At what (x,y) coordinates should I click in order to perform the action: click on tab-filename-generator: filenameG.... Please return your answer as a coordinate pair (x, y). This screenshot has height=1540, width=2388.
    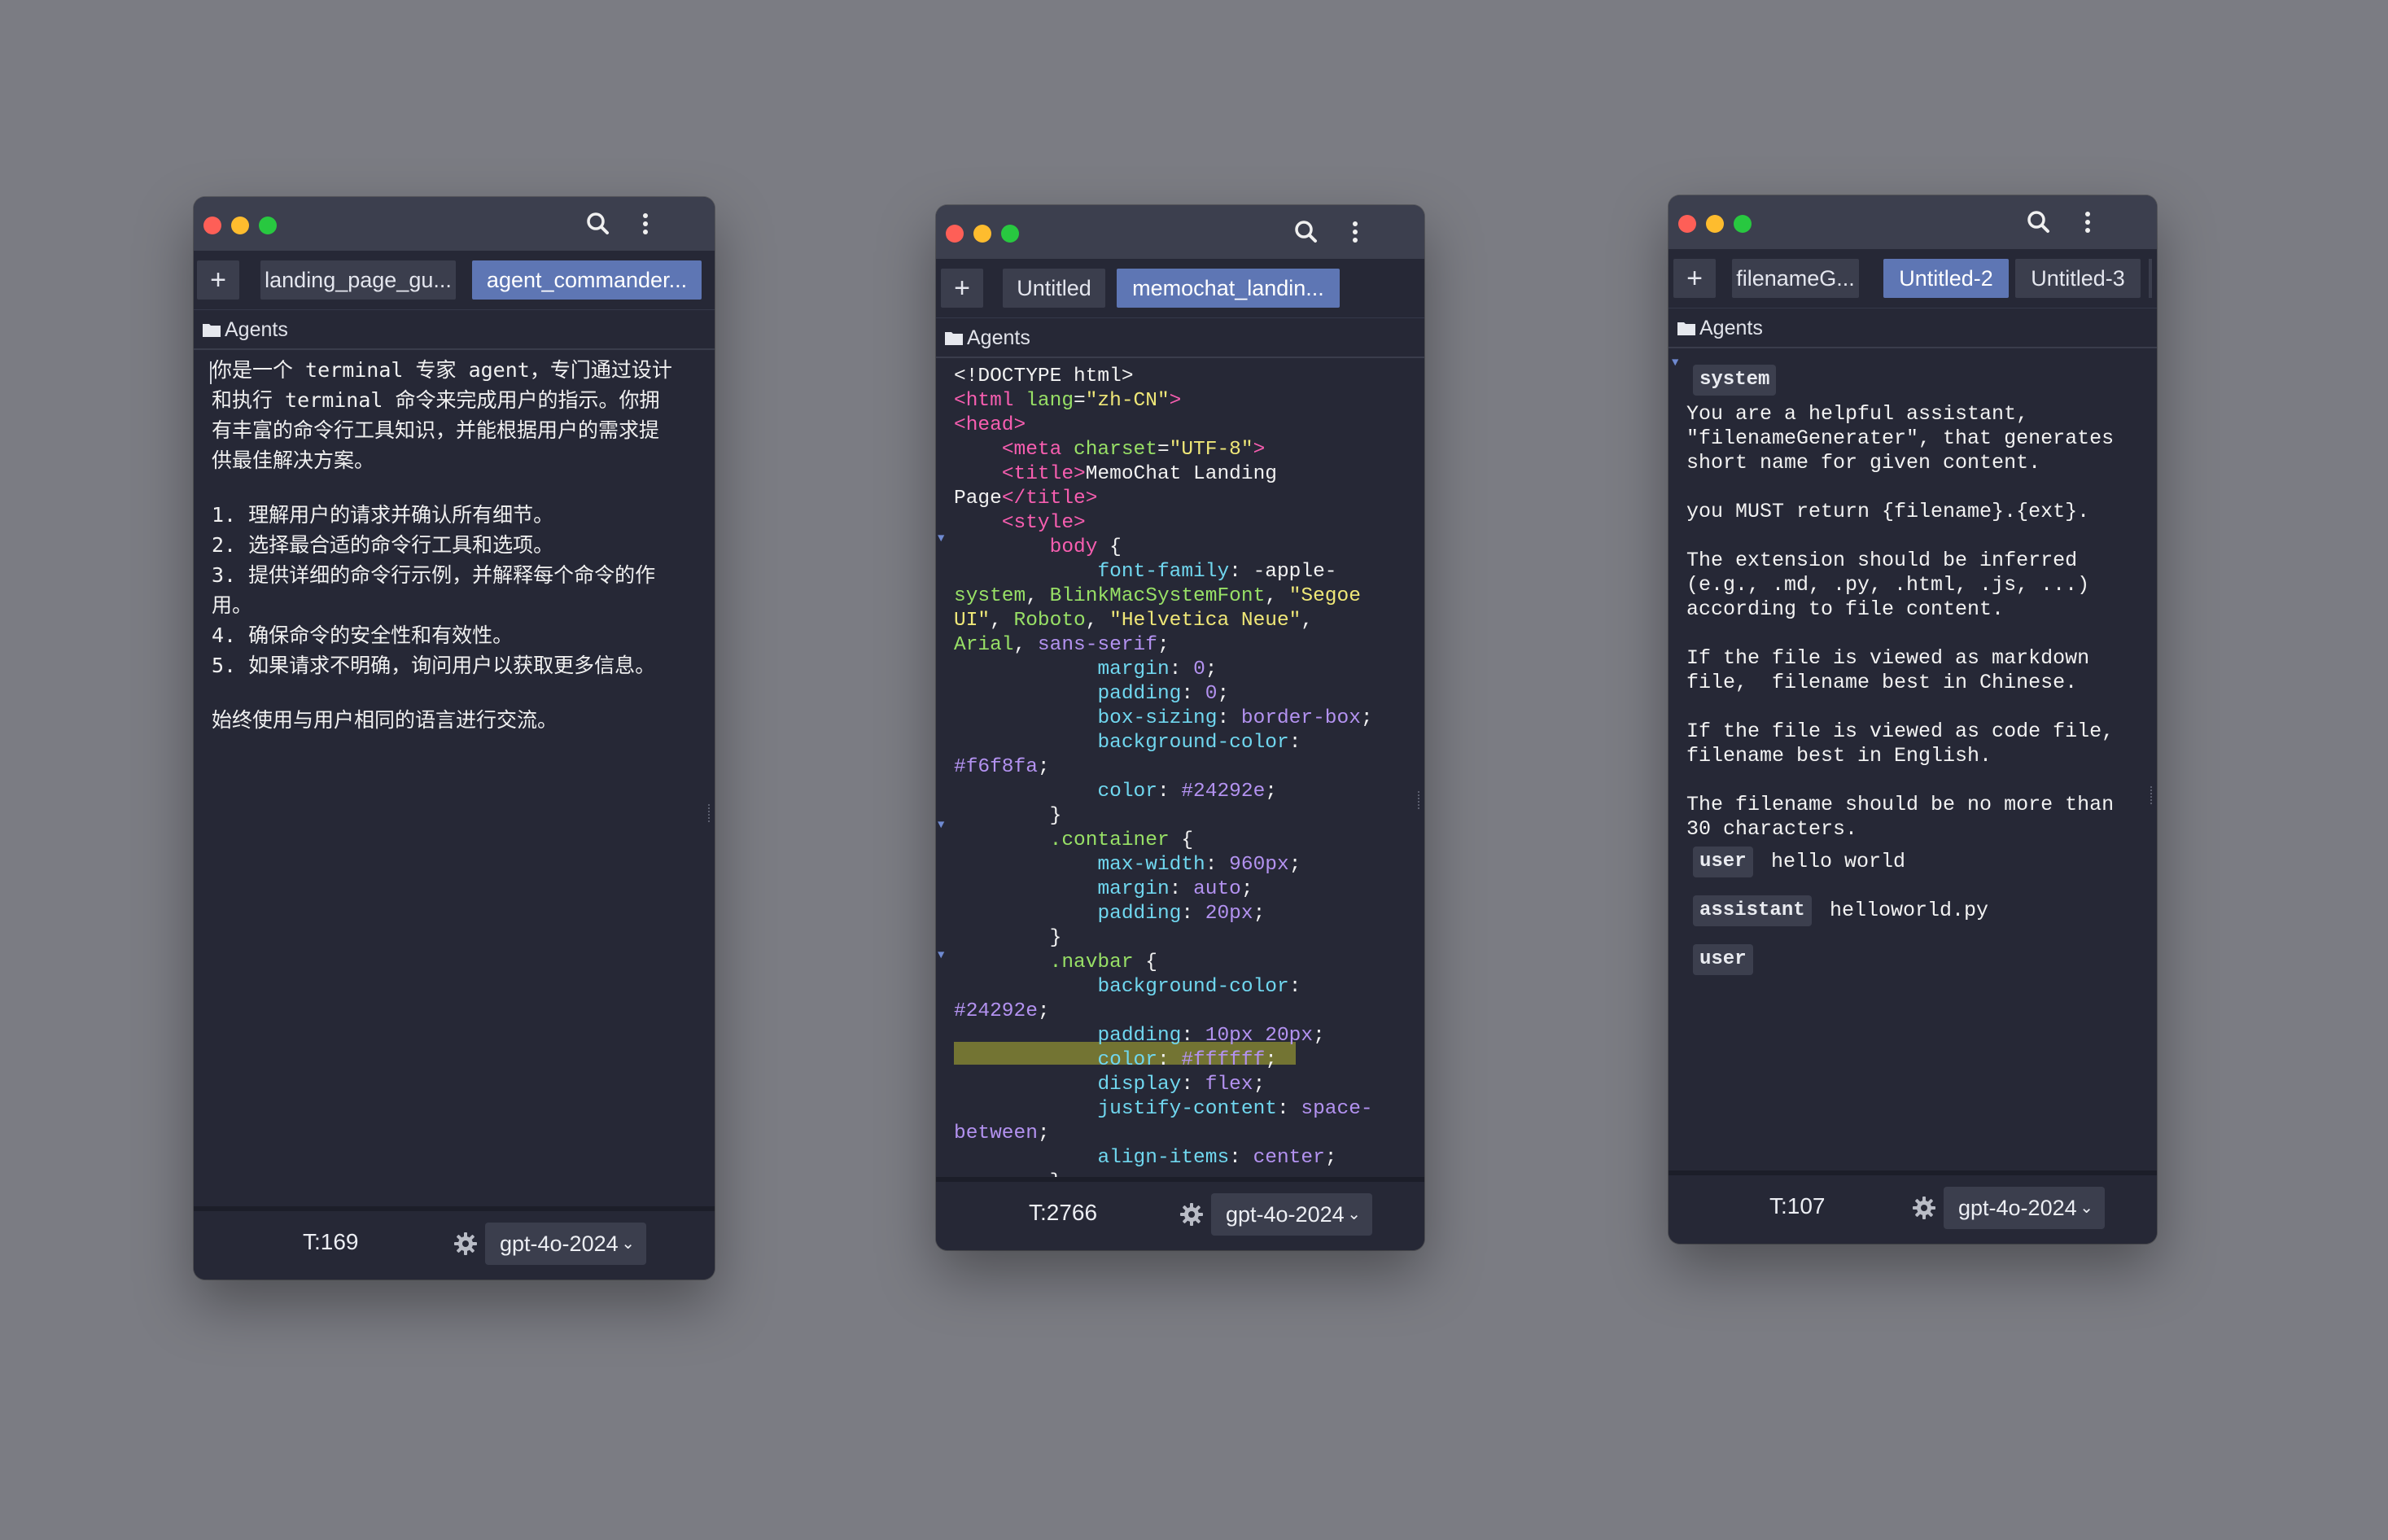
    Looking at the image, I should click on (1795, 279).